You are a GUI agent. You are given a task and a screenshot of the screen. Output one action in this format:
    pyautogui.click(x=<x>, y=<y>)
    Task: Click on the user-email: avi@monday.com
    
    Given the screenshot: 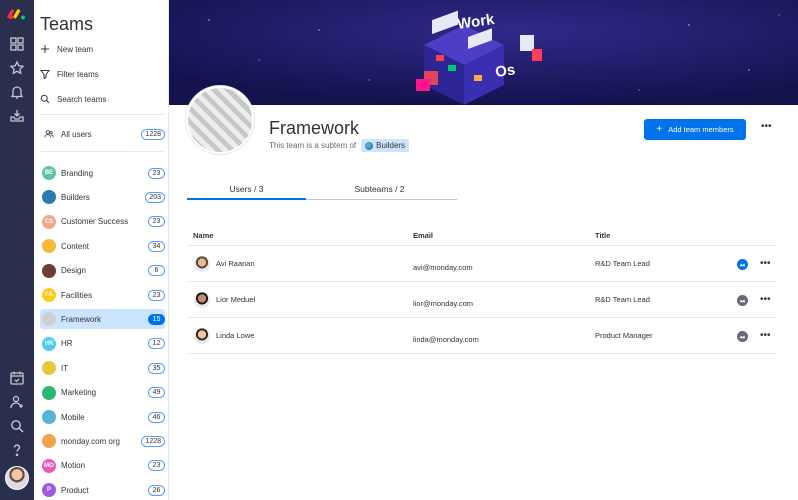 What is the action you would take?
    pyautogui.click(x=443, y=267)
    